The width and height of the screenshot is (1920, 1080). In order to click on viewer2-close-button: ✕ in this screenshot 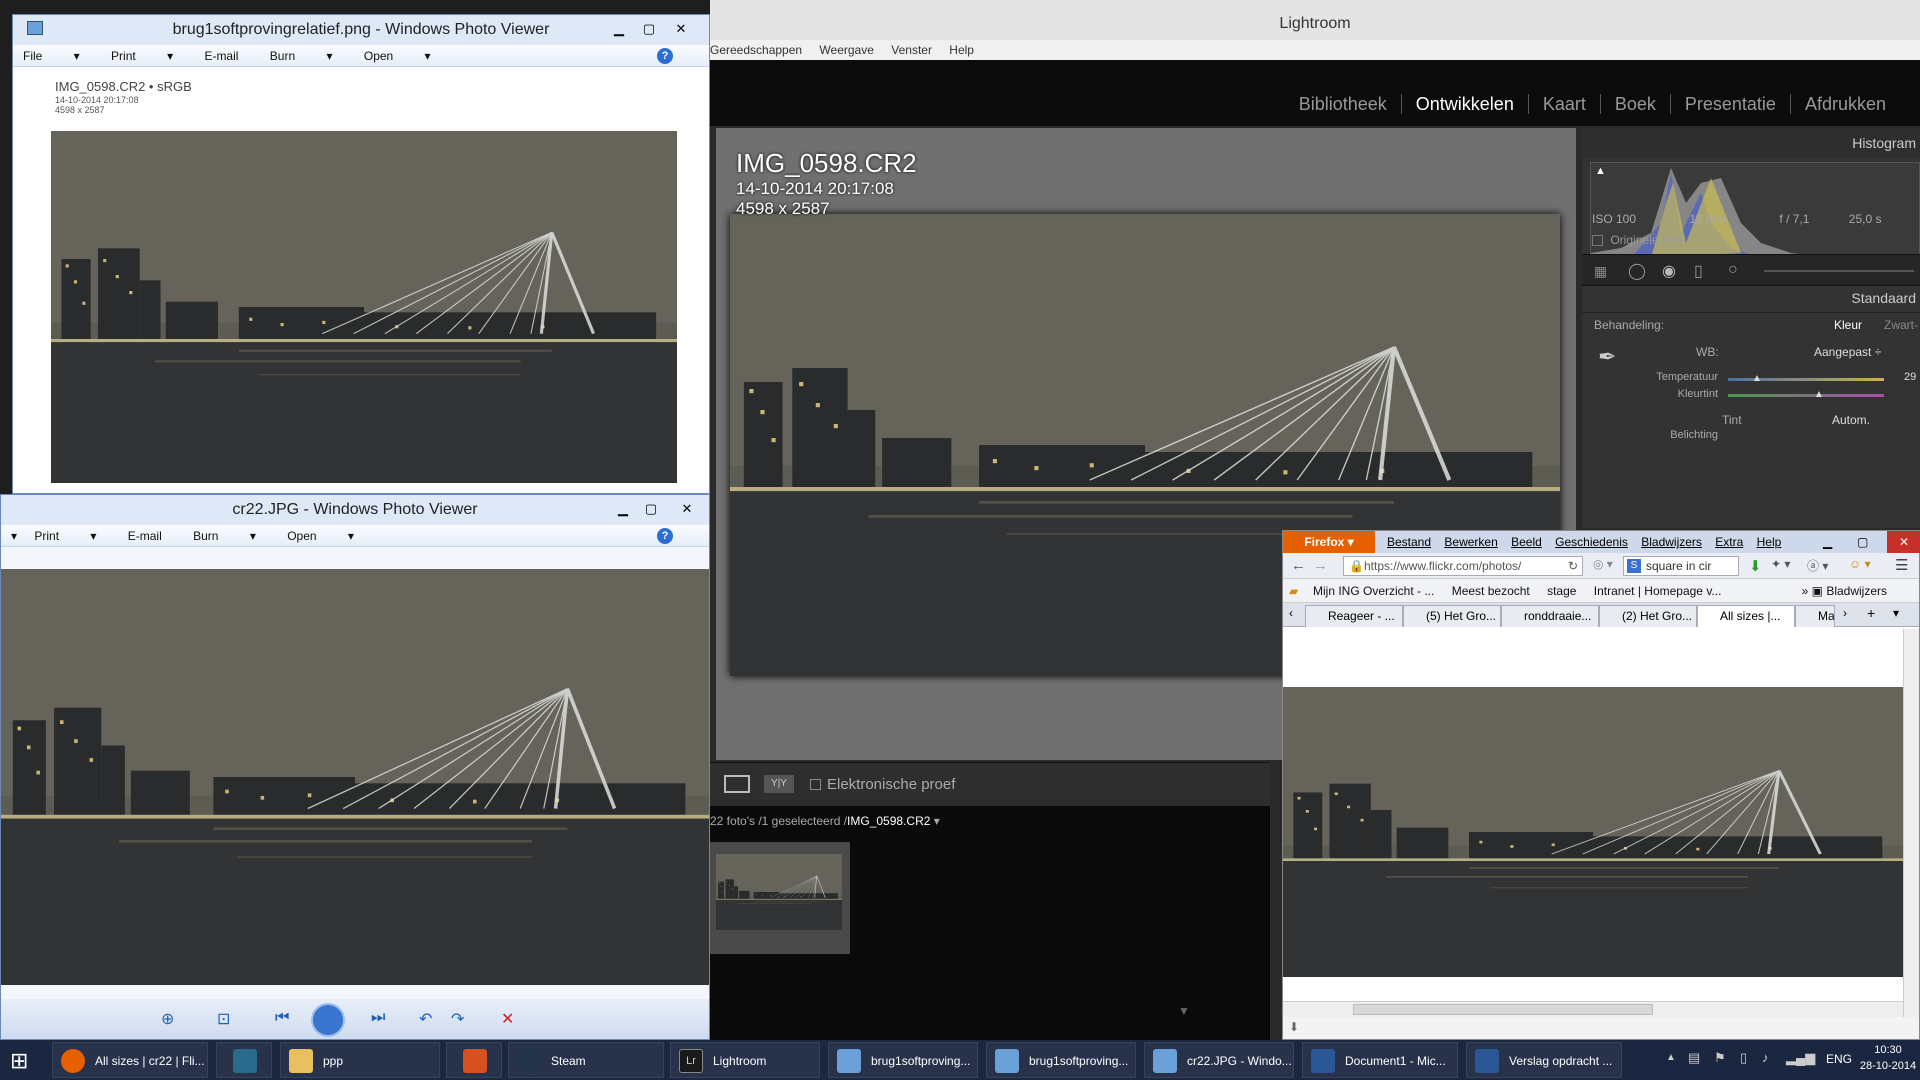, I will do `click(687, 509)`.